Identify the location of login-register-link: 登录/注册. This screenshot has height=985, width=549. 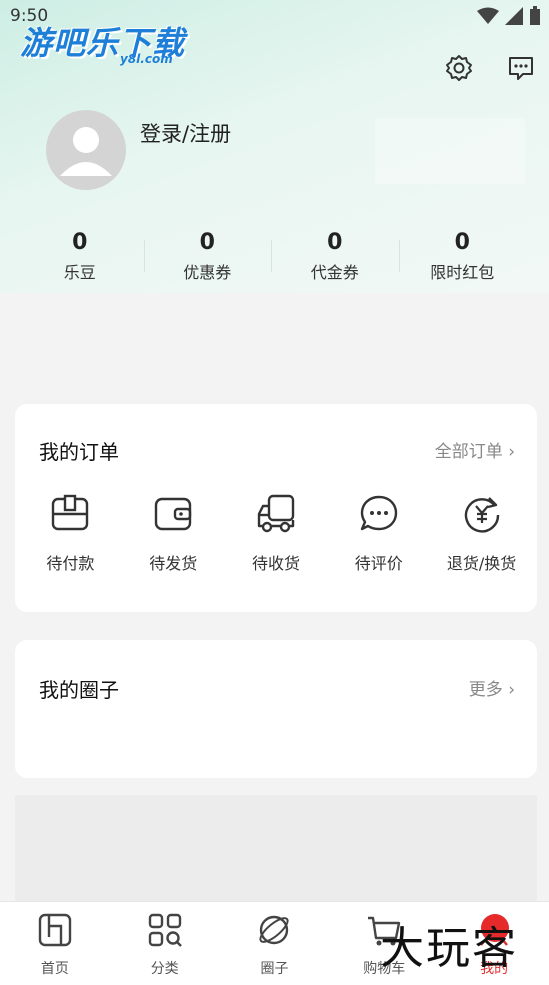
(185, 133).